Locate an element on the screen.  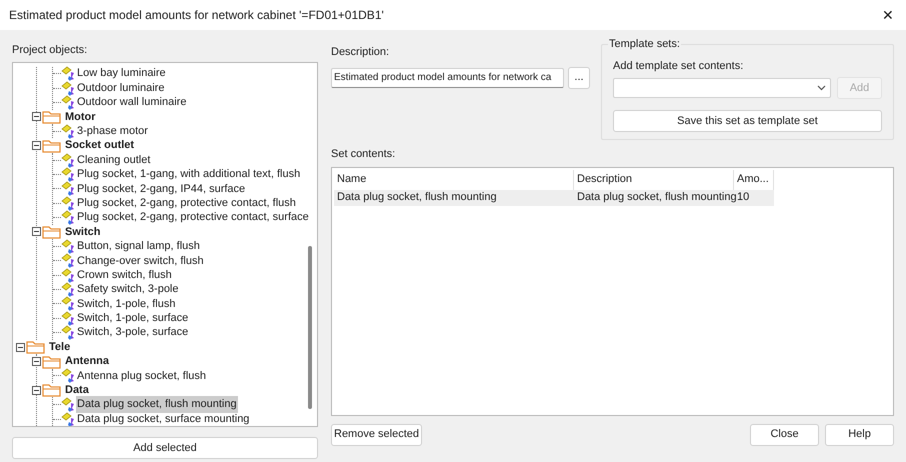
tree-item: Switch, 3-pole, surface is located at coordinates (133, 332).